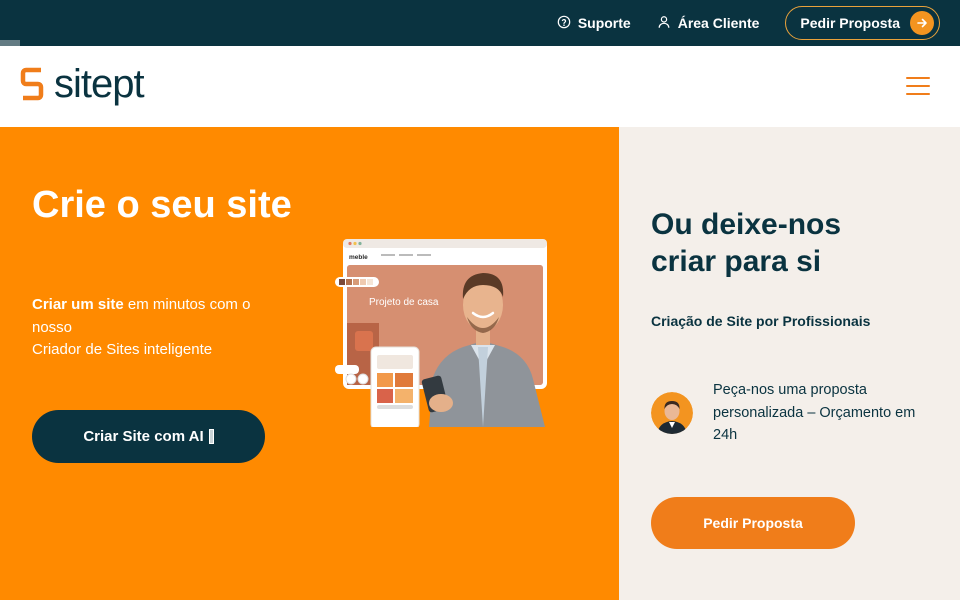 This screenshot has height=600, width=960. I want to click on site-logo: sitept, so click(82, 84).